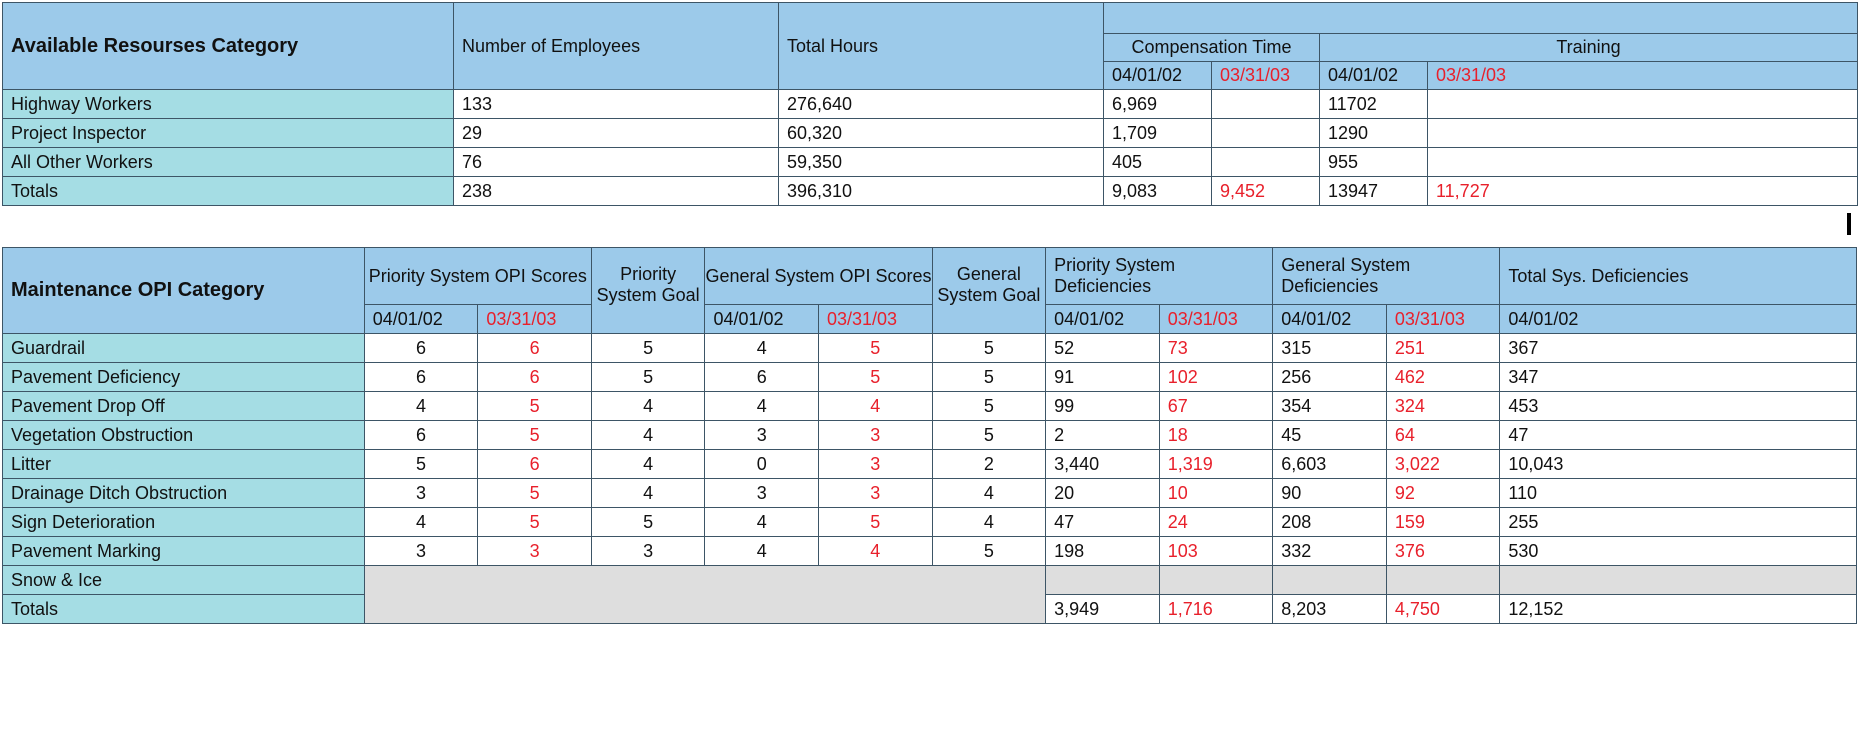  I want to click on train-a-cell: 13947, so click(1373, 191).